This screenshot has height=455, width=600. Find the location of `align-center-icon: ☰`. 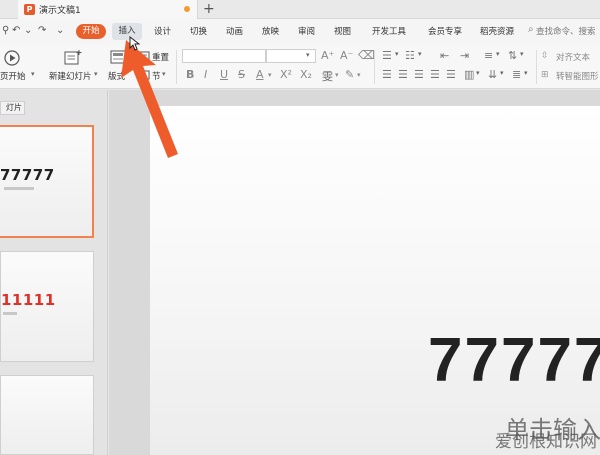

align-center-icon: ☰ is located at coordinates (403, 74).